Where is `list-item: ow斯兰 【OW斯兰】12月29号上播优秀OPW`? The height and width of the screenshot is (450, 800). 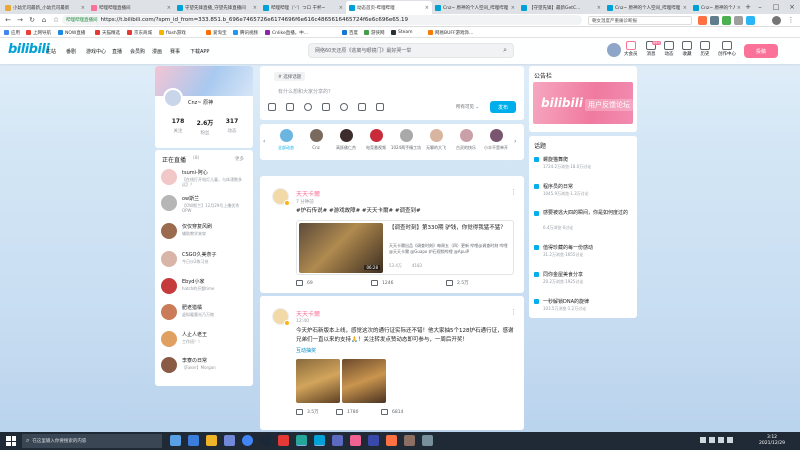
list-item: ow斯兰 【OW斯兰】12月29号上播优秀OPW is located at coordinates (205, 204).